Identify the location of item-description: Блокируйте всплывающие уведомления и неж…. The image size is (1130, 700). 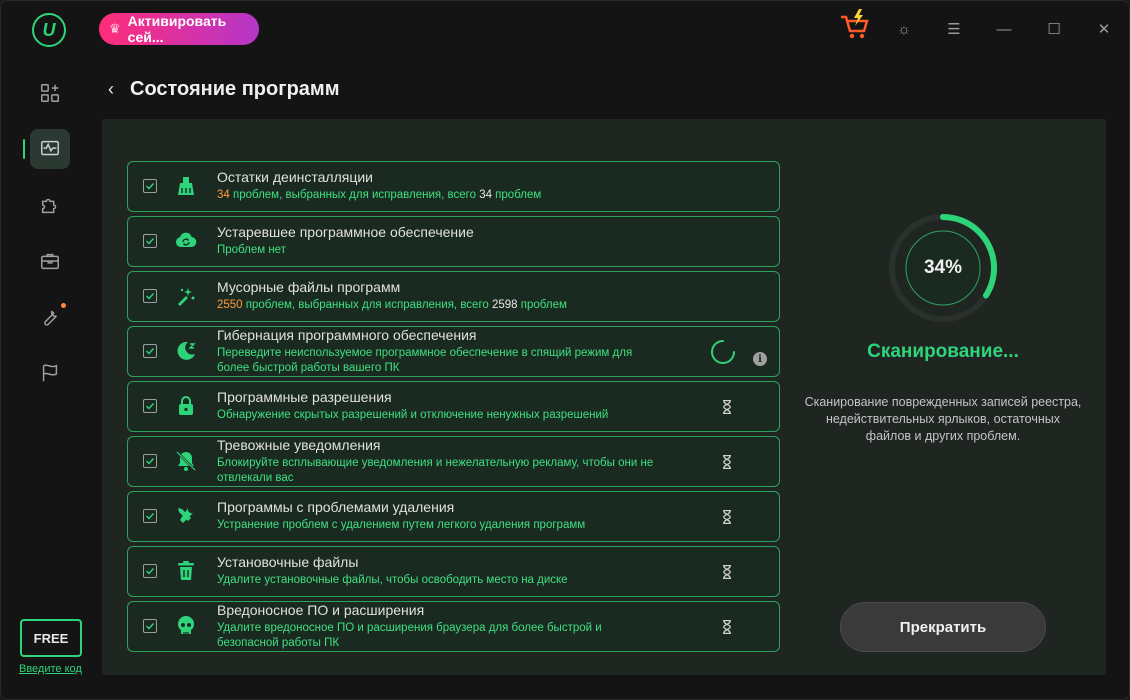
(435, 470).